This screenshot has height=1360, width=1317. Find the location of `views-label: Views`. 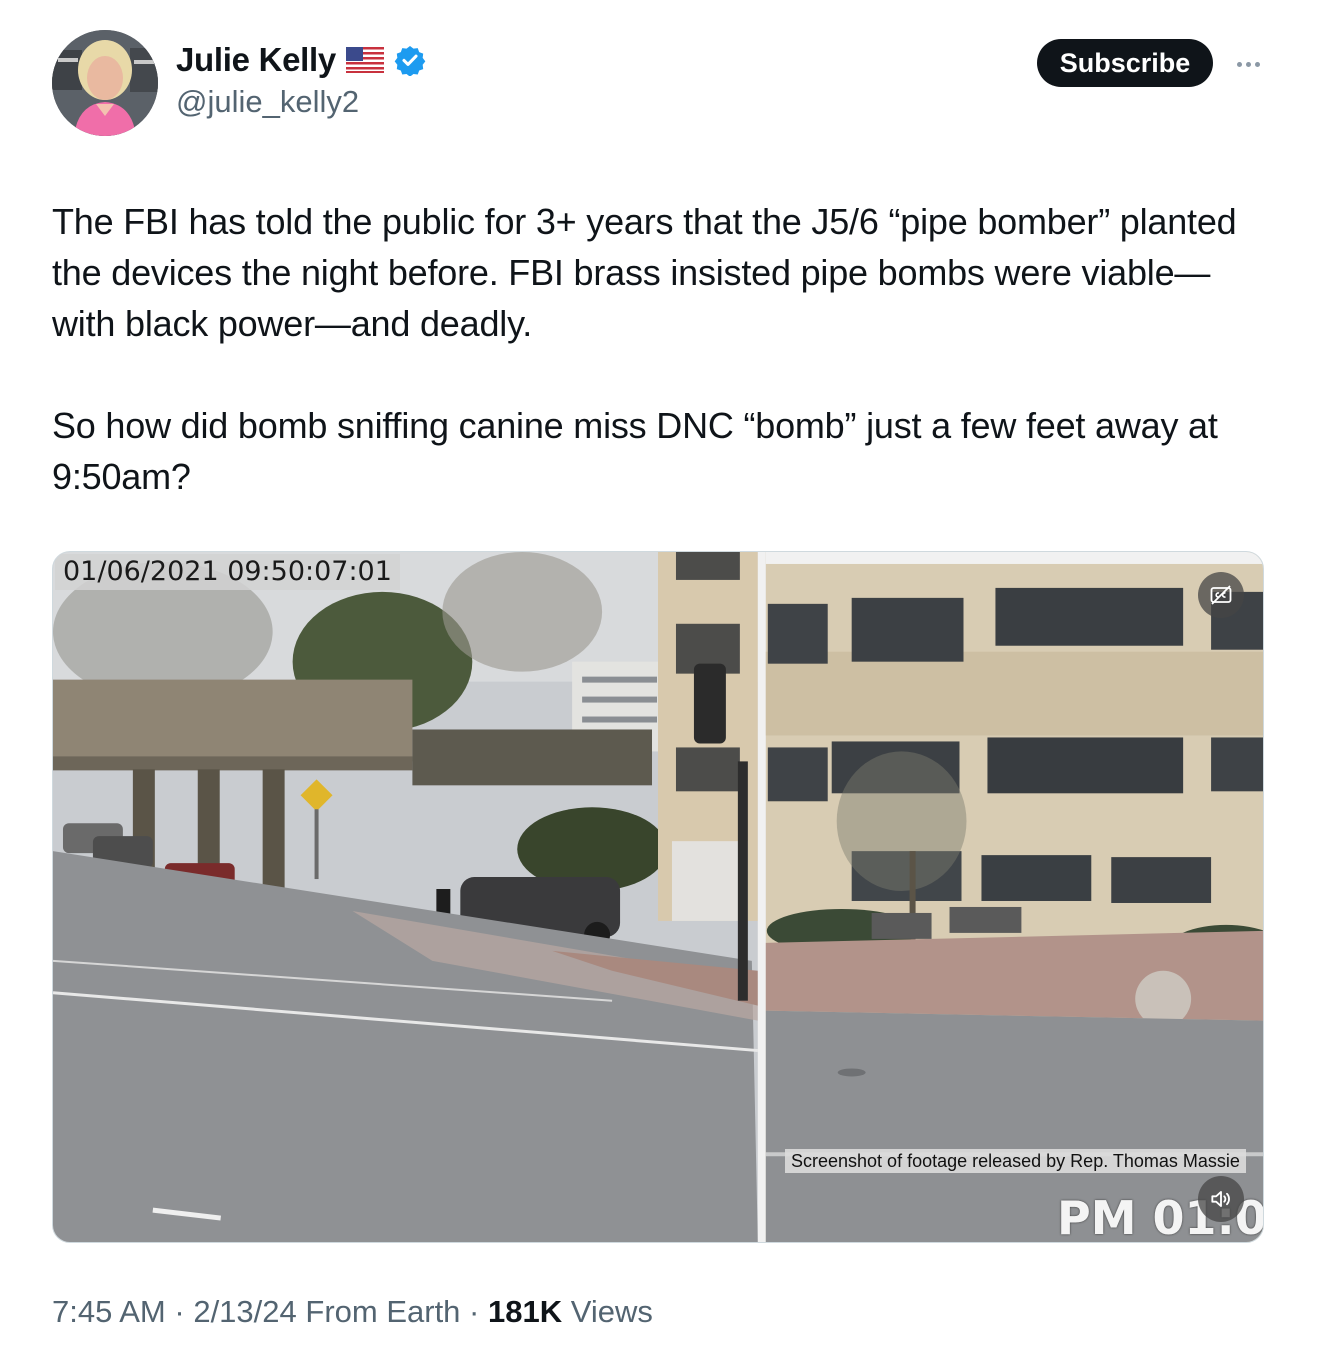

views-label: Views is located at coordinates (611, 1311).